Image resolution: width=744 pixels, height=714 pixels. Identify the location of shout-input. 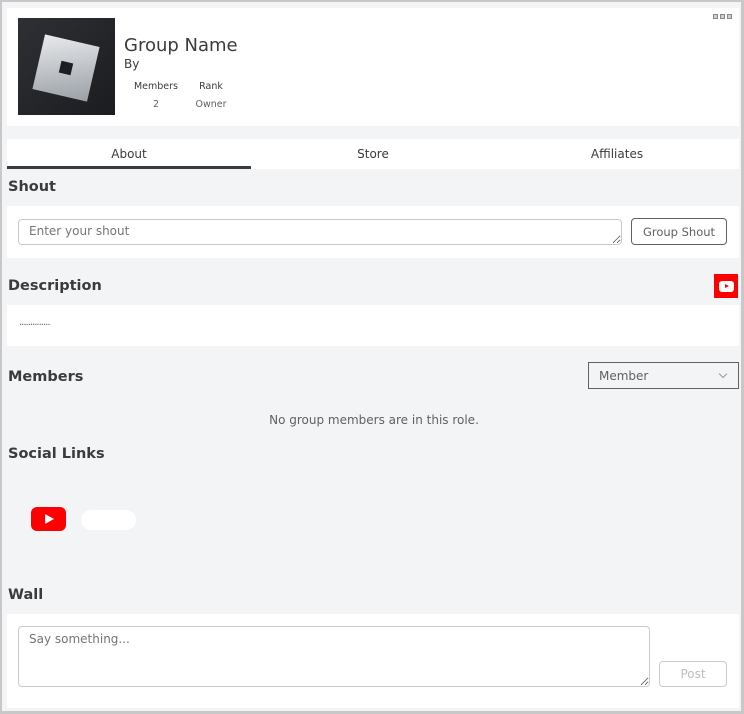
(320, 232).